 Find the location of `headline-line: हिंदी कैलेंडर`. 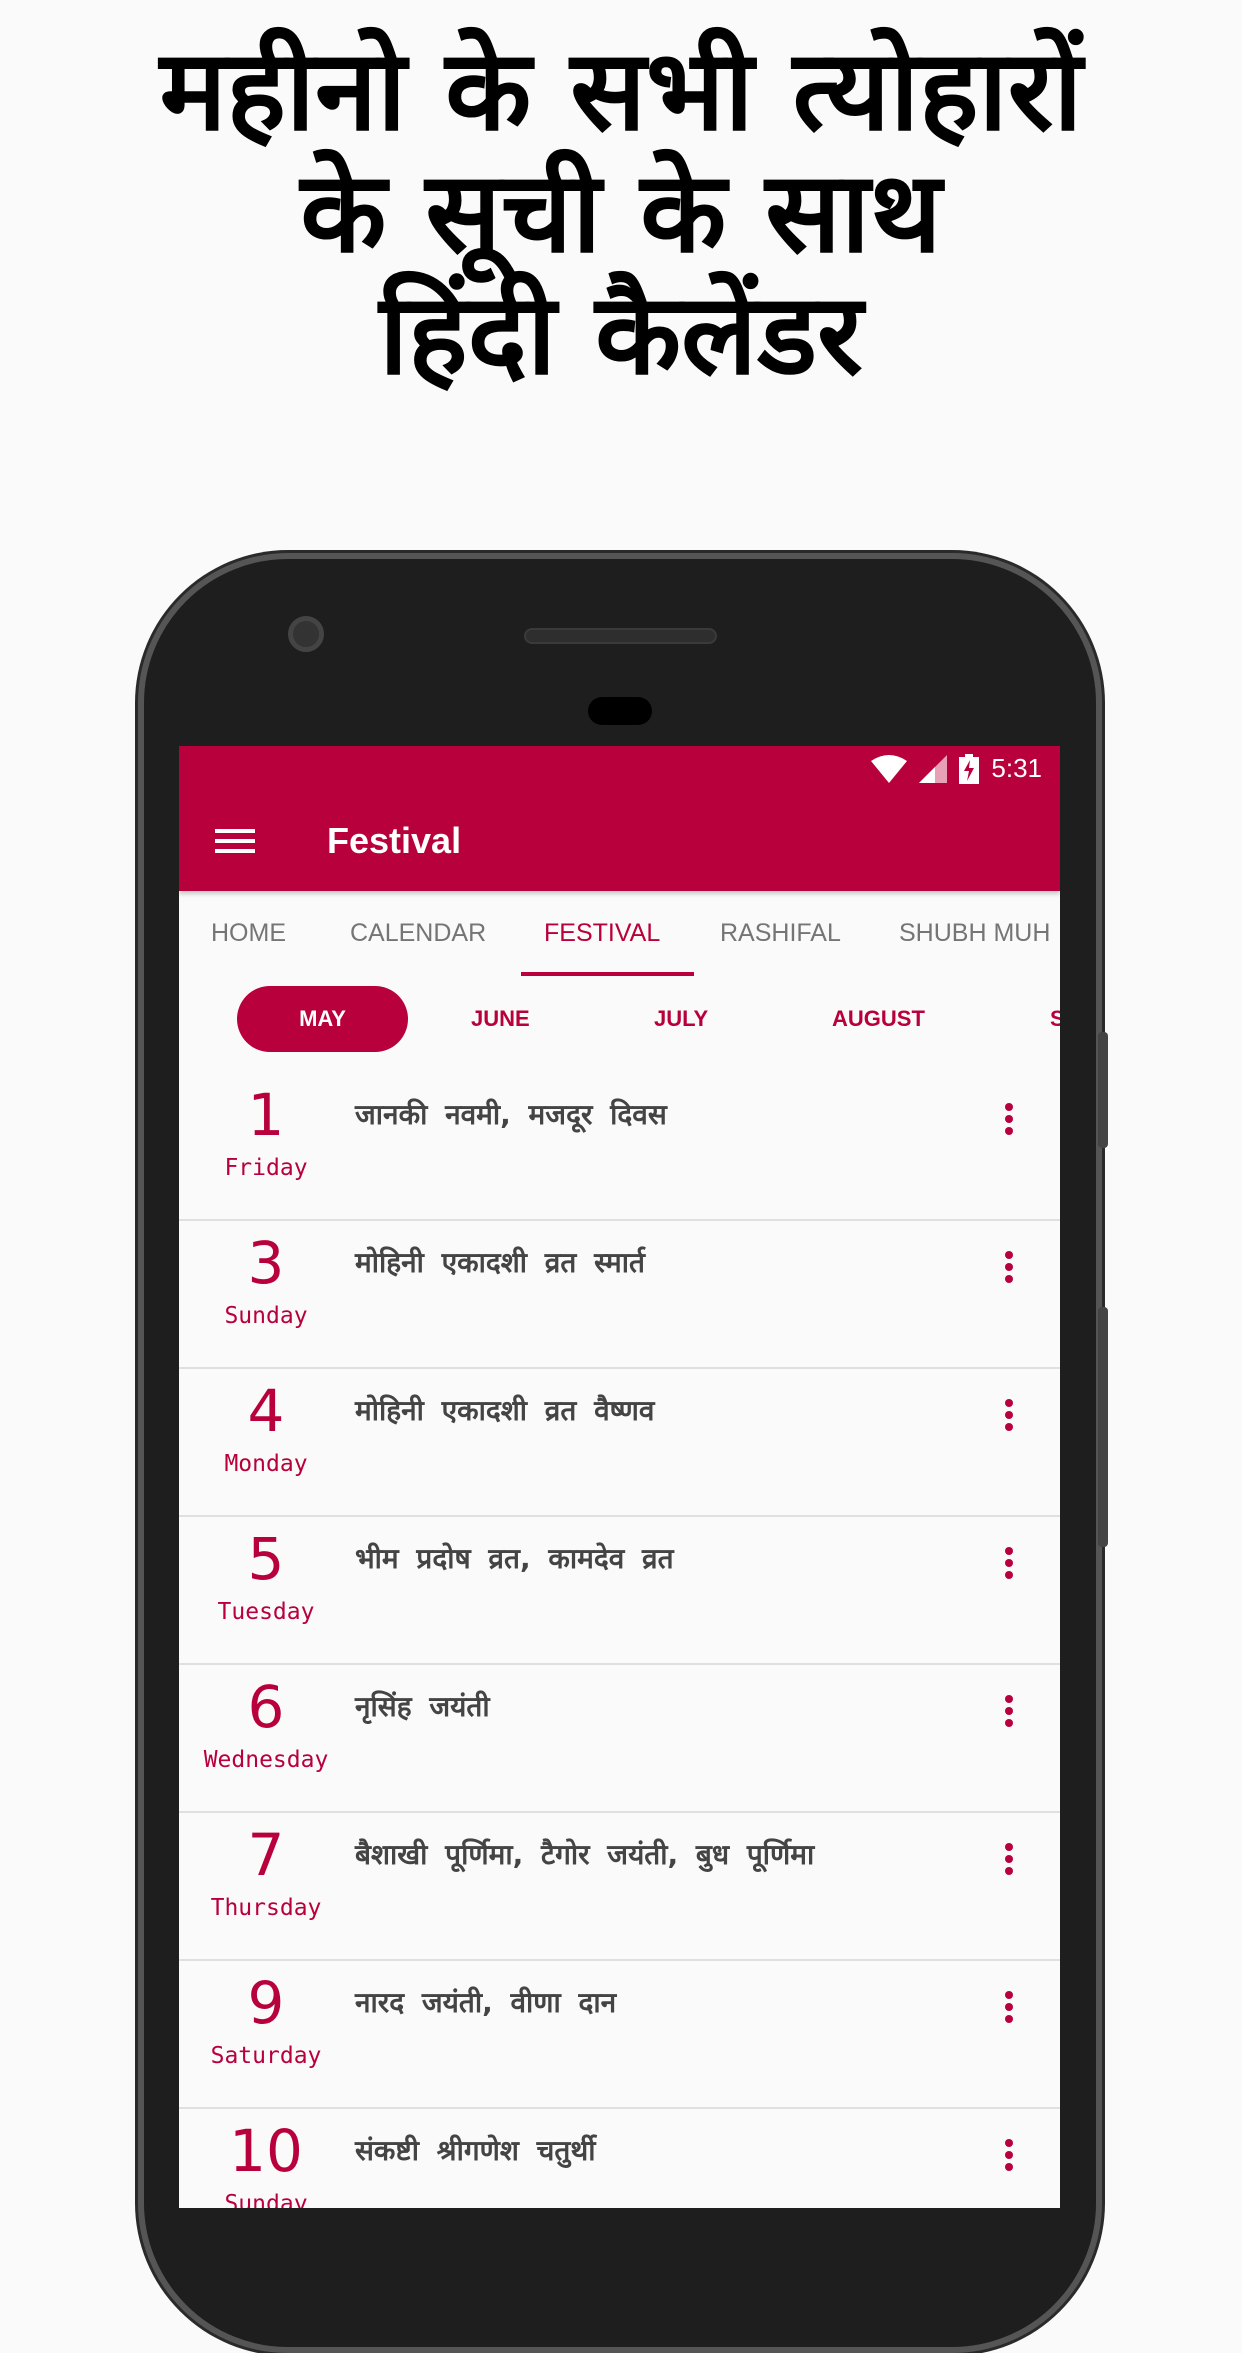

headline-line: हिंदी कैलेंडर is located at coordinates (621, 335).